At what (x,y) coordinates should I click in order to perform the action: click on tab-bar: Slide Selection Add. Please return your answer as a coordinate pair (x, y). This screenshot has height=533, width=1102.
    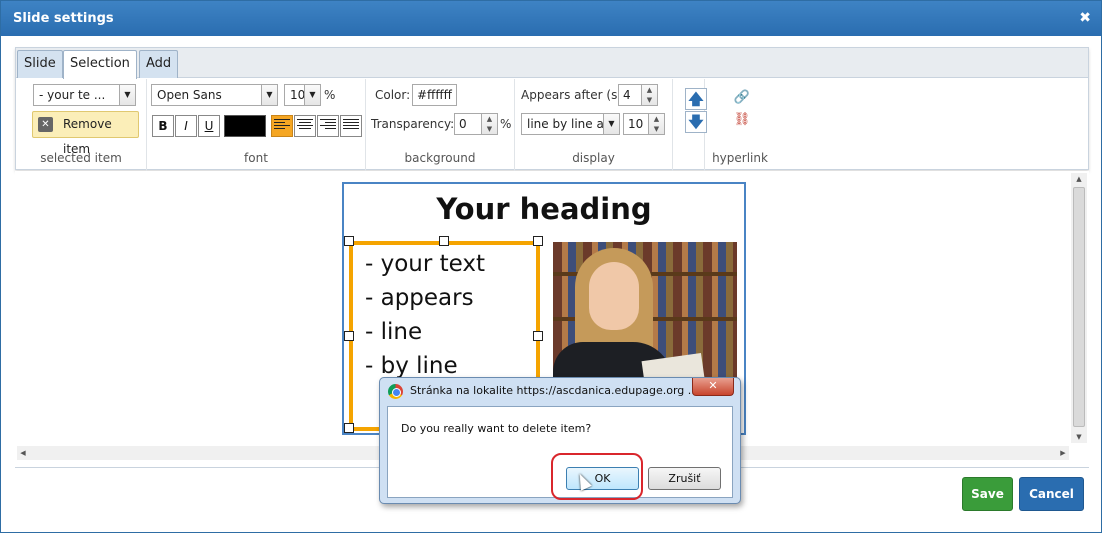
    Looking at the image, I should click on (552, 63).